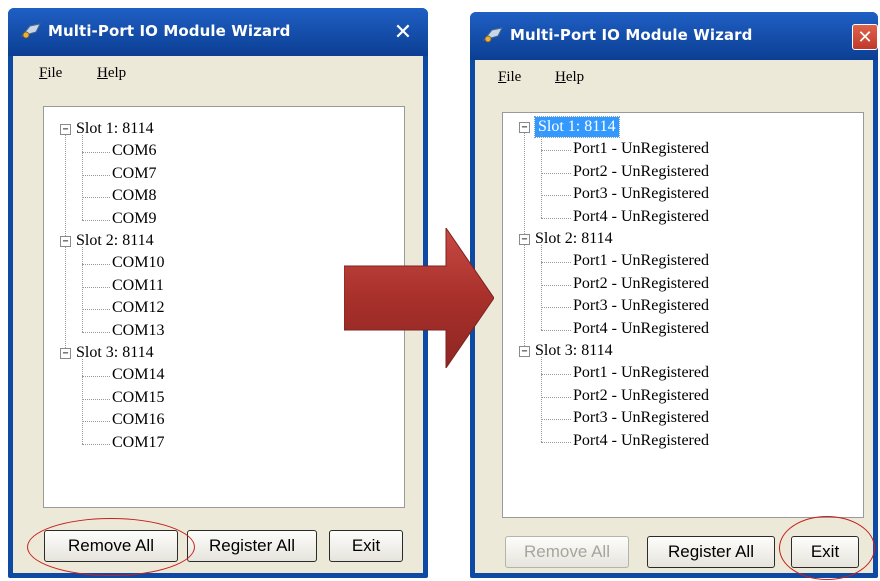  I want to click on tree-port-item: COM16, so click(138, 420).